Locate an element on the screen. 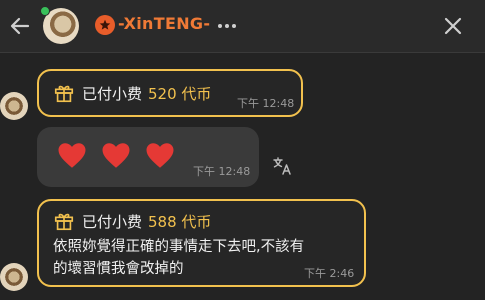 This screenshot has width=485, height=300. tip-amount: 588 代币 is located at coordinates (180, 221).